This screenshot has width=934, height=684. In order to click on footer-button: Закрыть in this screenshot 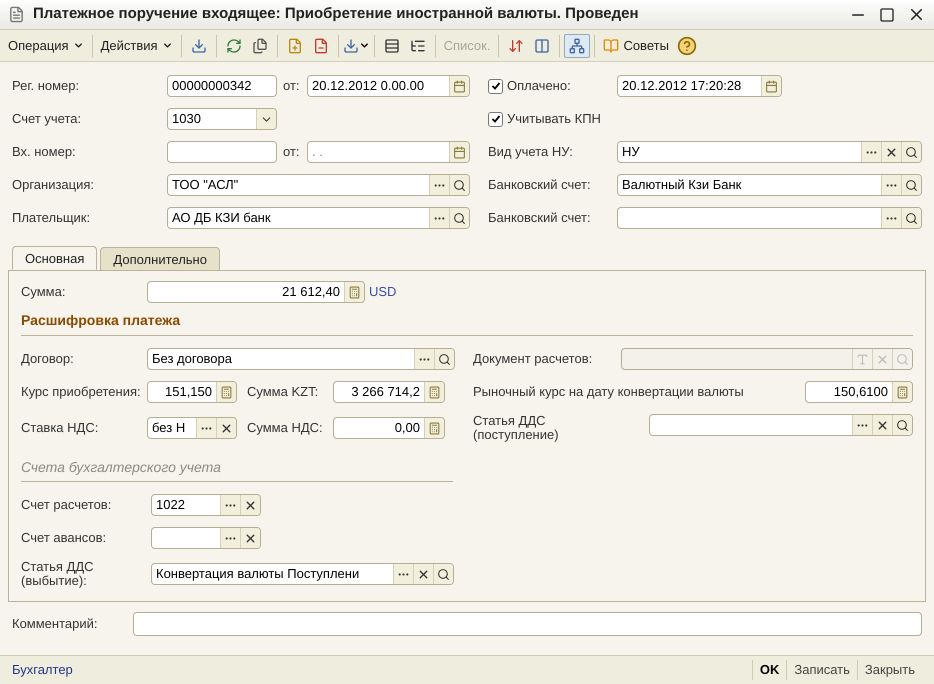, I will do `click(889, 670)`.